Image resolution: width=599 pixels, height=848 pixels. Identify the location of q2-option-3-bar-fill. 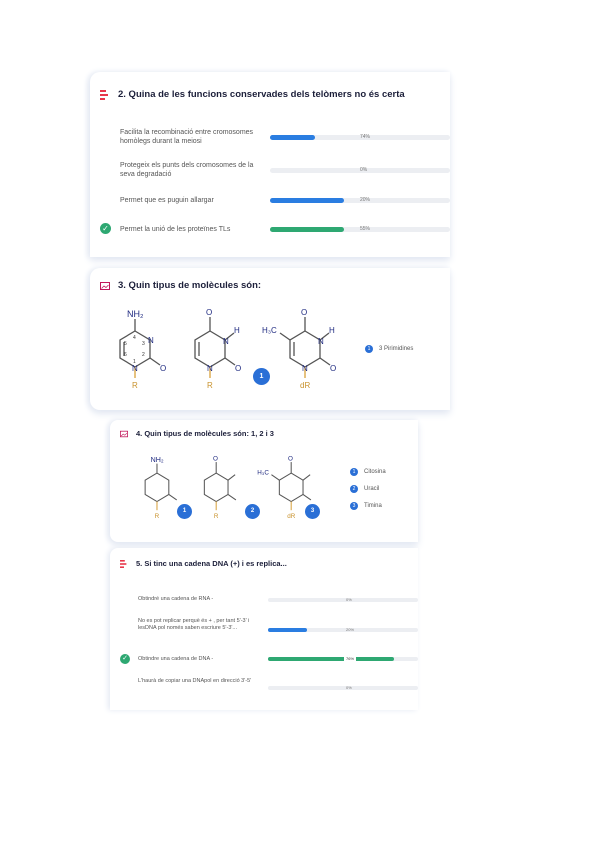
(307, 200).